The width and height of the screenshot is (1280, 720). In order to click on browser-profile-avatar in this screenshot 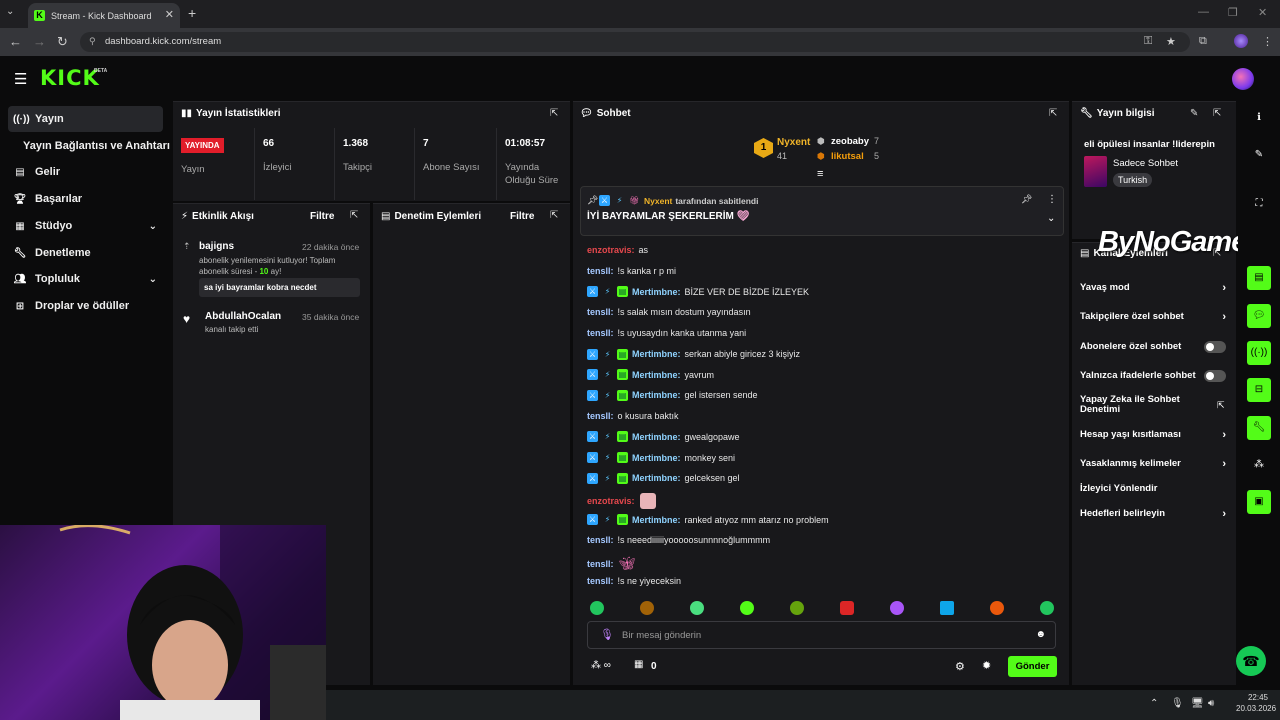, I will do `click(1241, 41)`.